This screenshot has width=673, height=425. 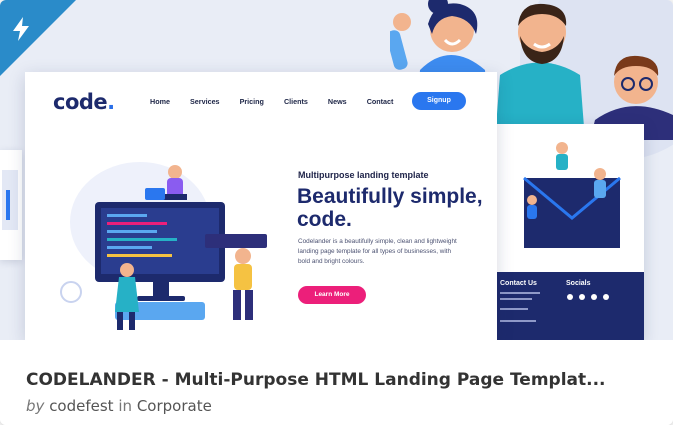 What do you see at coordinates (10, 200) in the screenshot?
I see `left-page-graphic` at bounding box center [10, 200].